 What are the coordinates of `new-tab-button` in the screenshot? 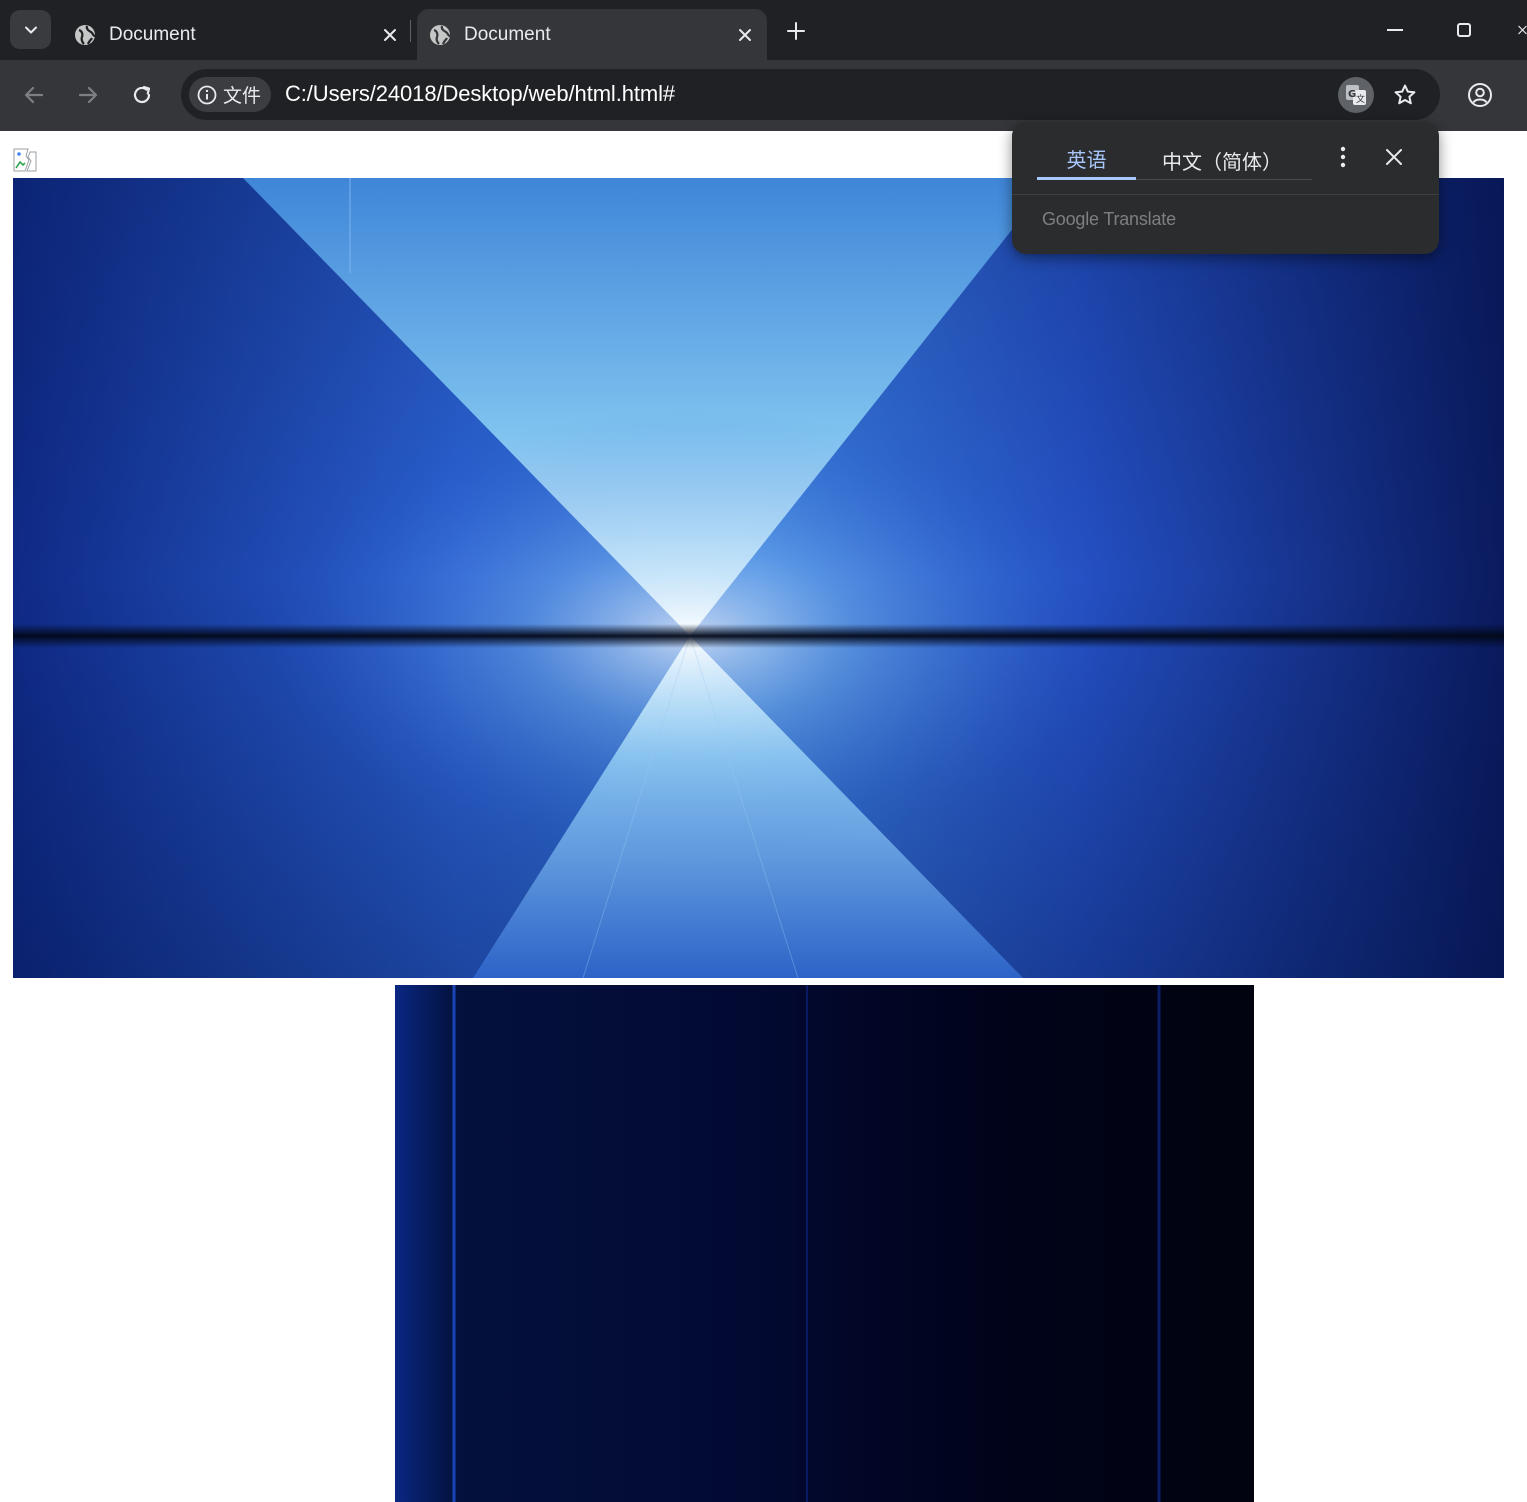 It's located at (796, 31).